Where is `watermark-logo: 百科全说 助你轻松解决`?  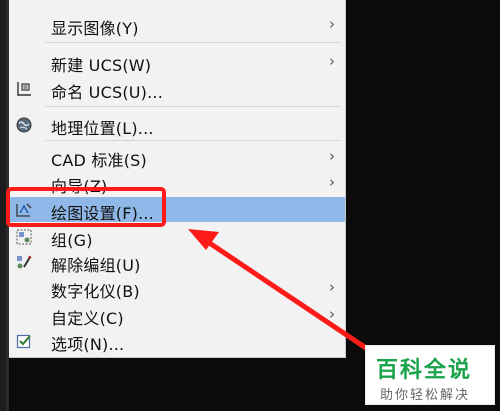
watermark-logo: 百科全说 助你轻松解决 is located at coordinates (430, 375).